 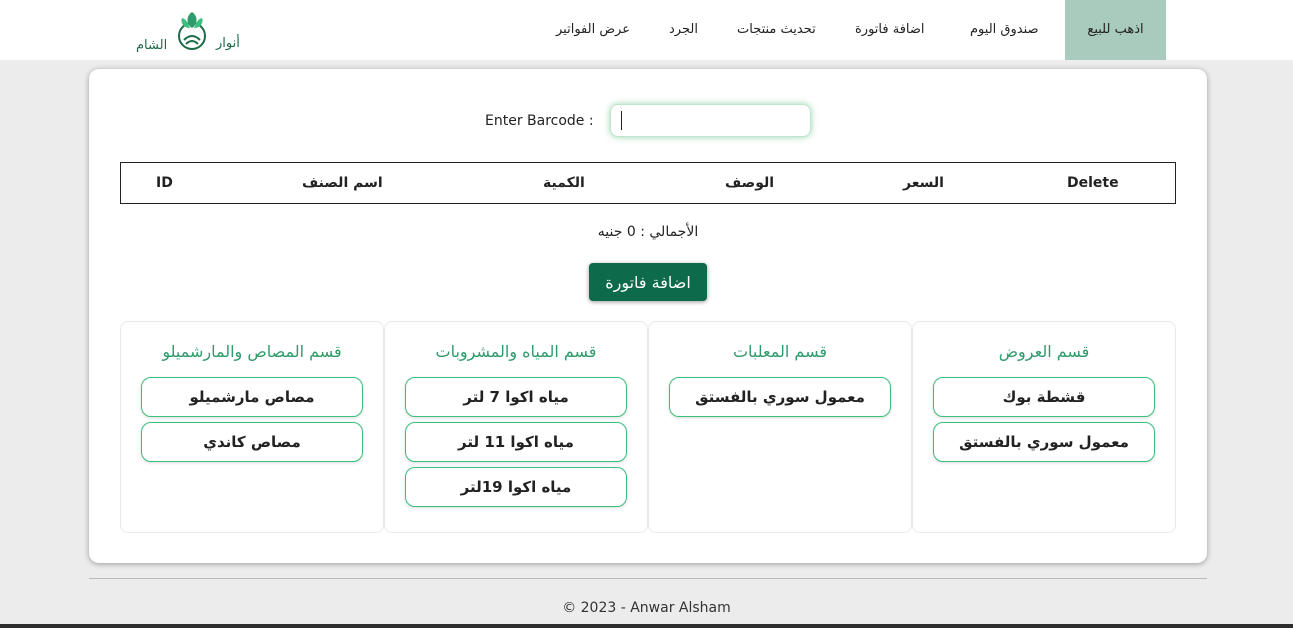 I want to click on product-button: مياه اكوا 11 لتر, so click(x=516, y=442).